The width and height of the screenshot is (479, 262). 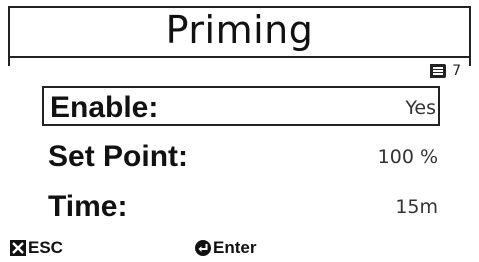 What do you see at coordinates (45, 247) in the screenshot?
I see `esc-label: ESC` at bounding box center [45, 247].